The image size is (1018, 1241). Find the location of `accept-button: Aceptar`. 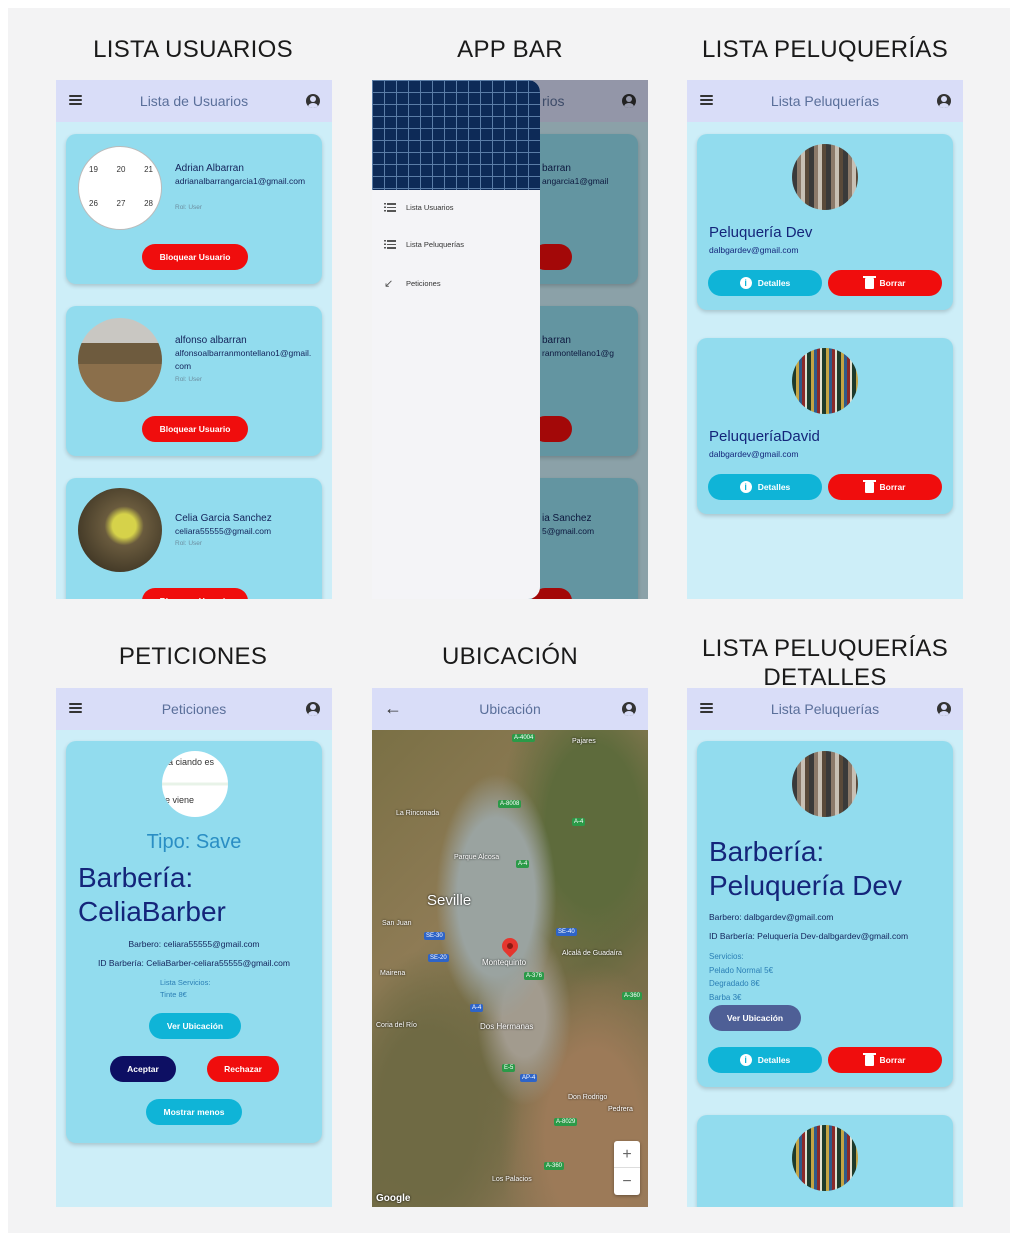

accept-button: Aceptar is located at coordinates (143, 1069).